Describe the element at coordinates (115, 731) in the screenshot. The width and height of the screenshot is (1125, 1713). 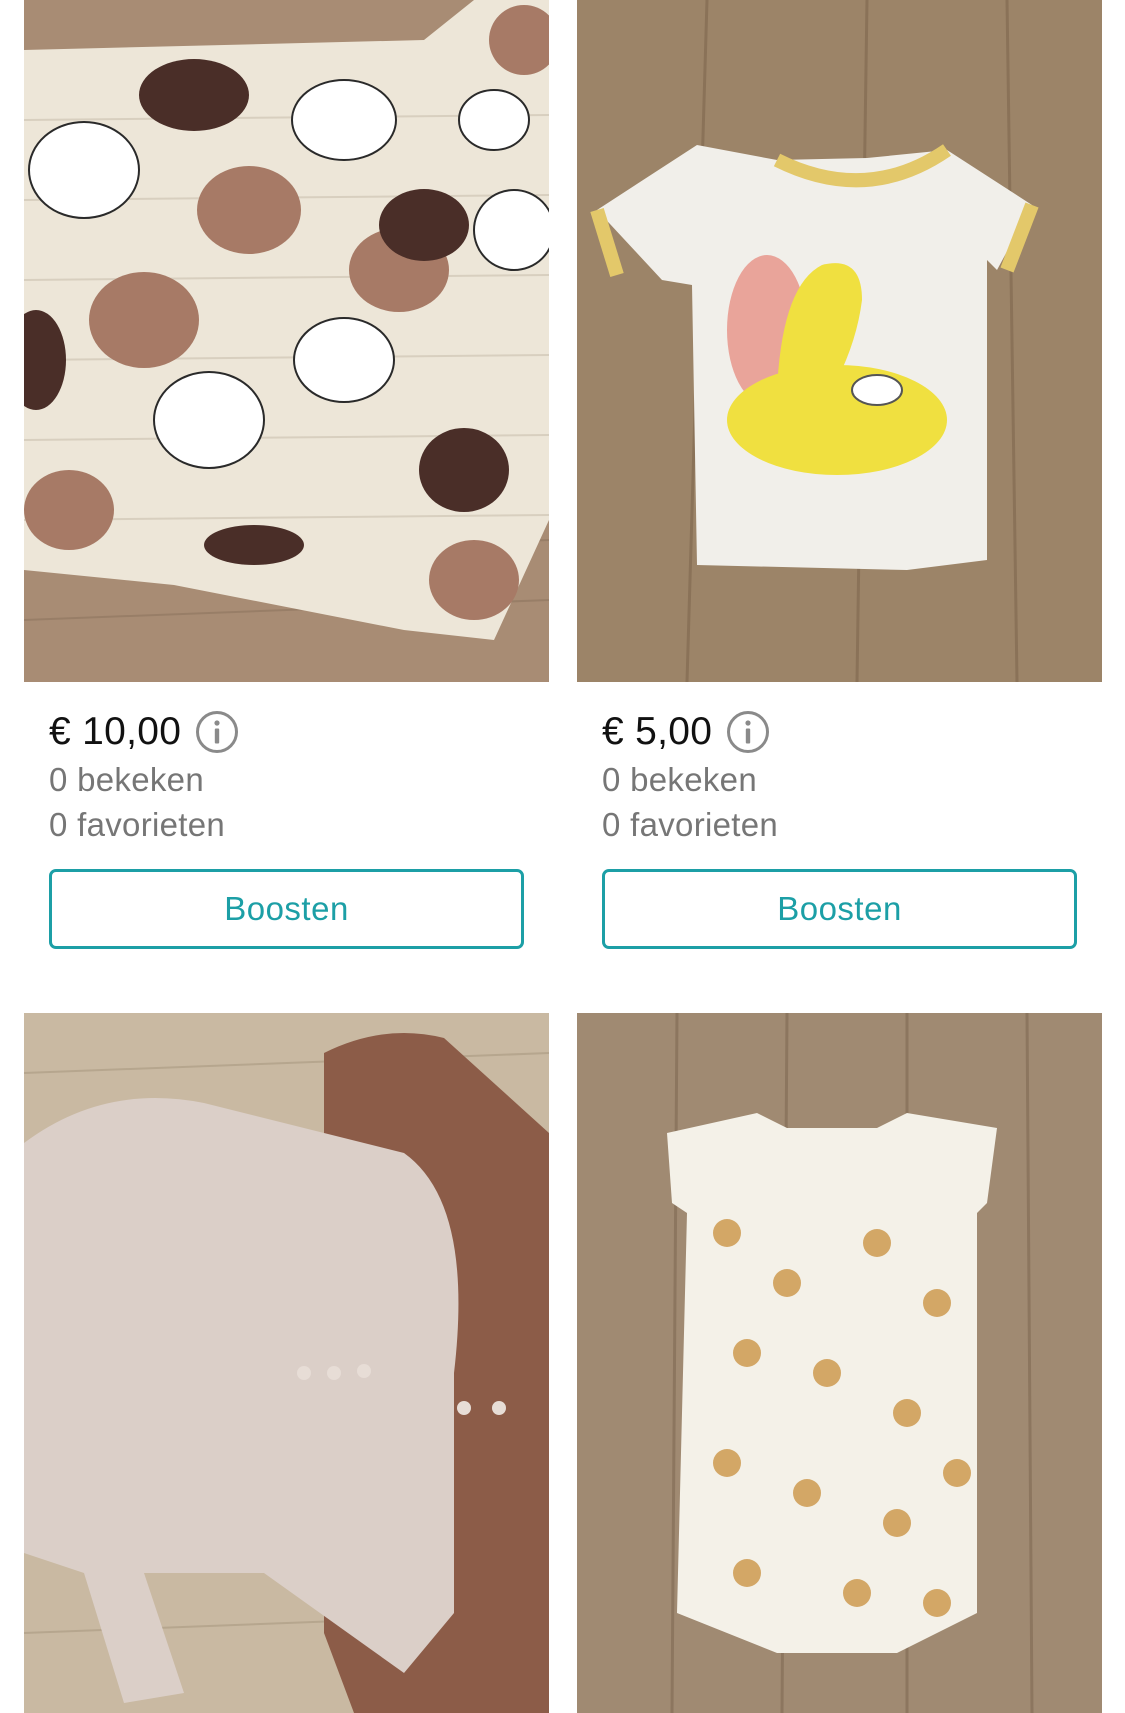
I see `listing-price: € 10,00` at that location.